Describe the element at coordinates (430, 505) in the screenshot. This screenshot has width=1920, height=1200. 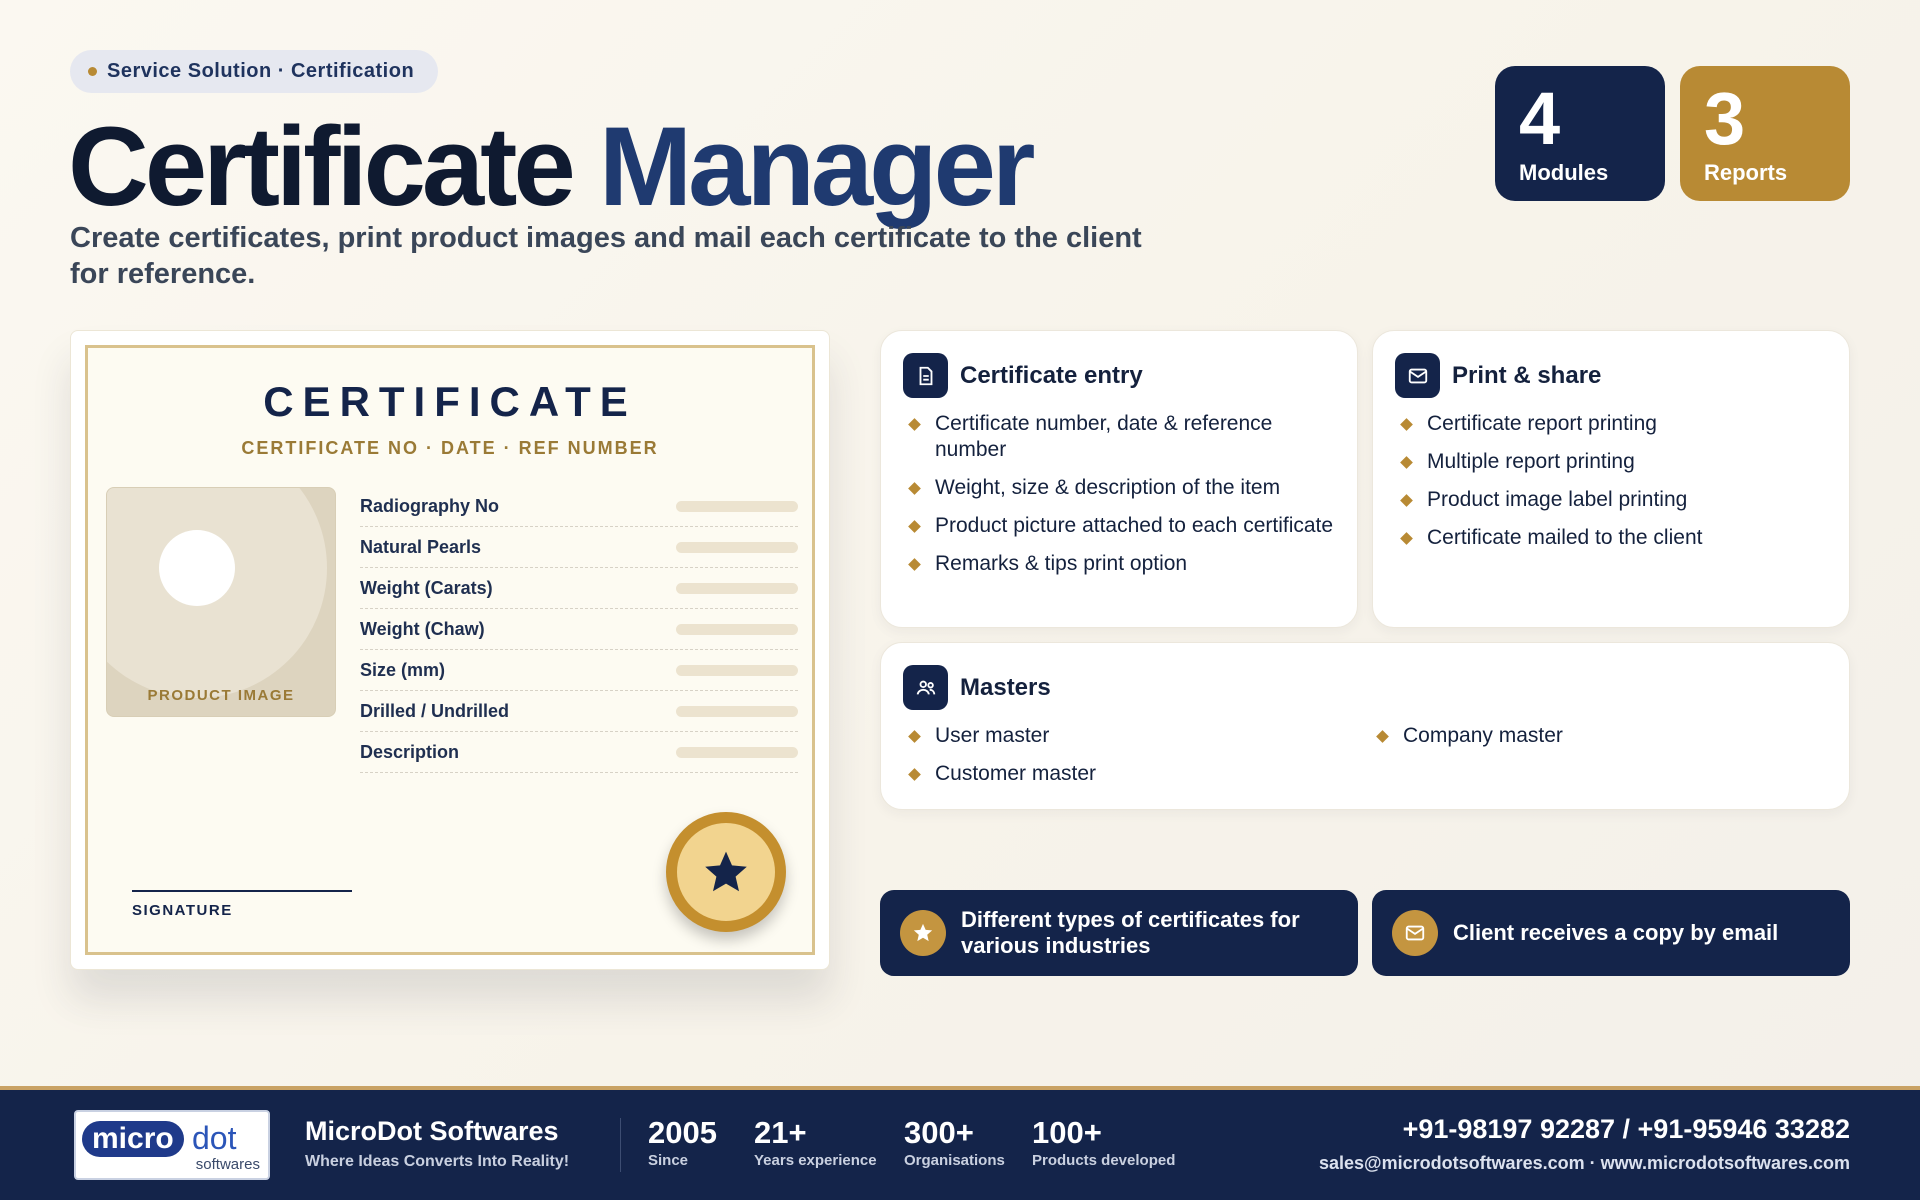
I see `field-label: Radiography No` at that location.